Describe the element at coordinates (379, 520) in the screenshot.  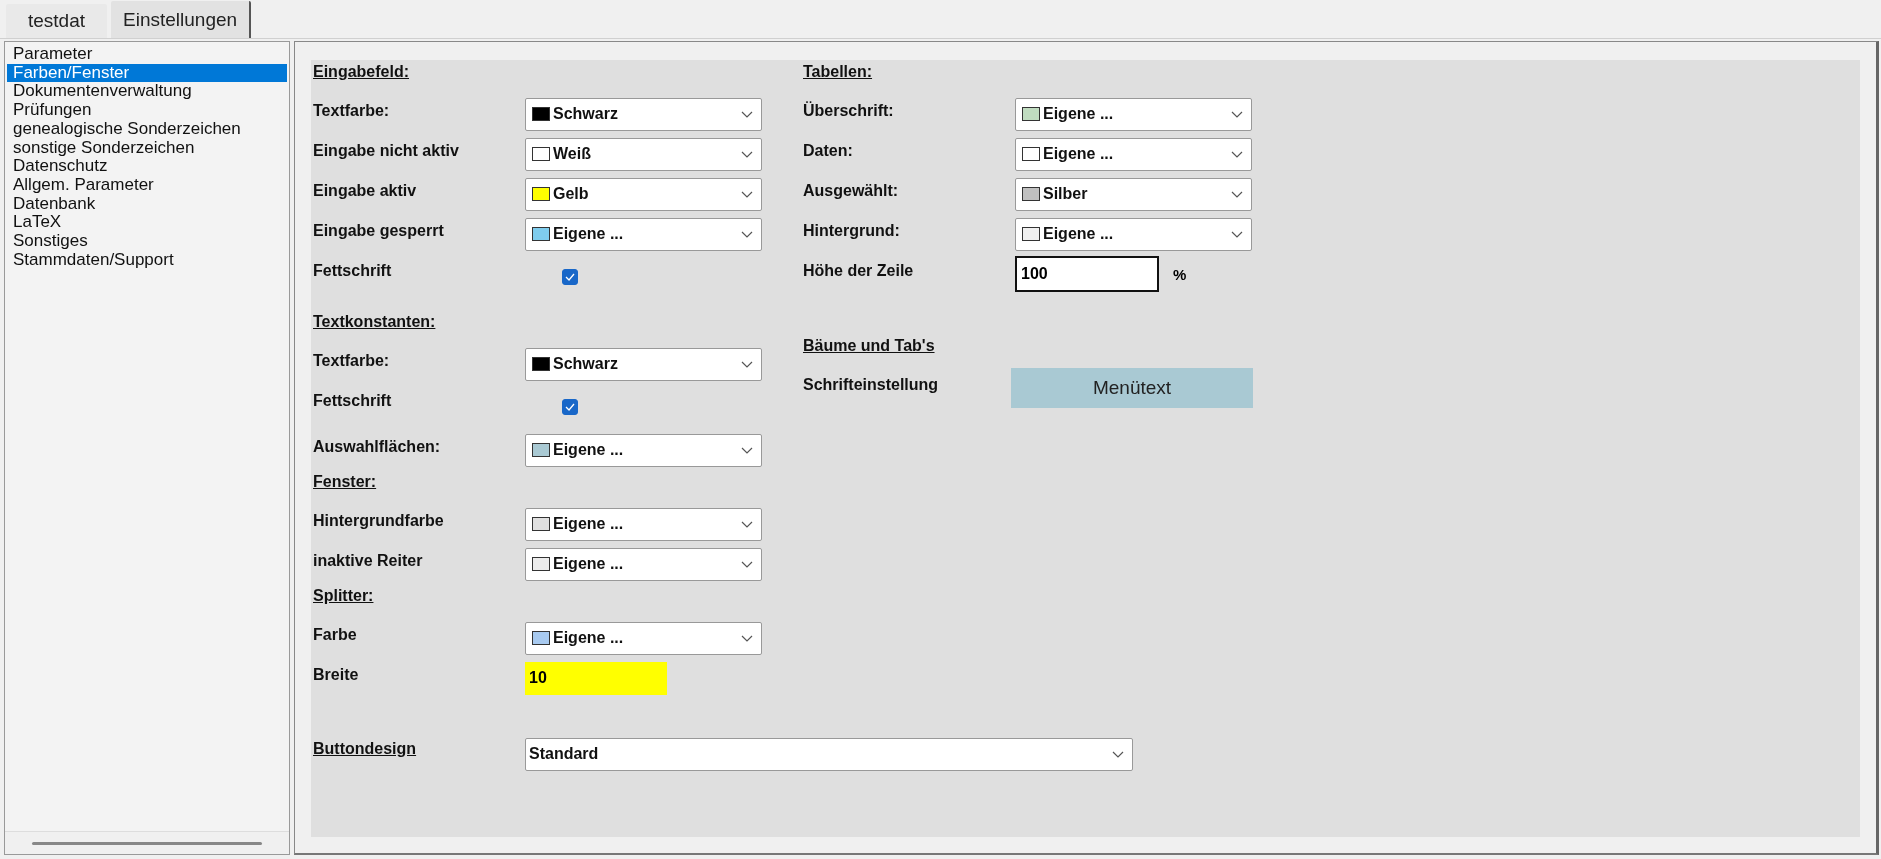
I see `field-label: Hintergrundfarbe` at that location.